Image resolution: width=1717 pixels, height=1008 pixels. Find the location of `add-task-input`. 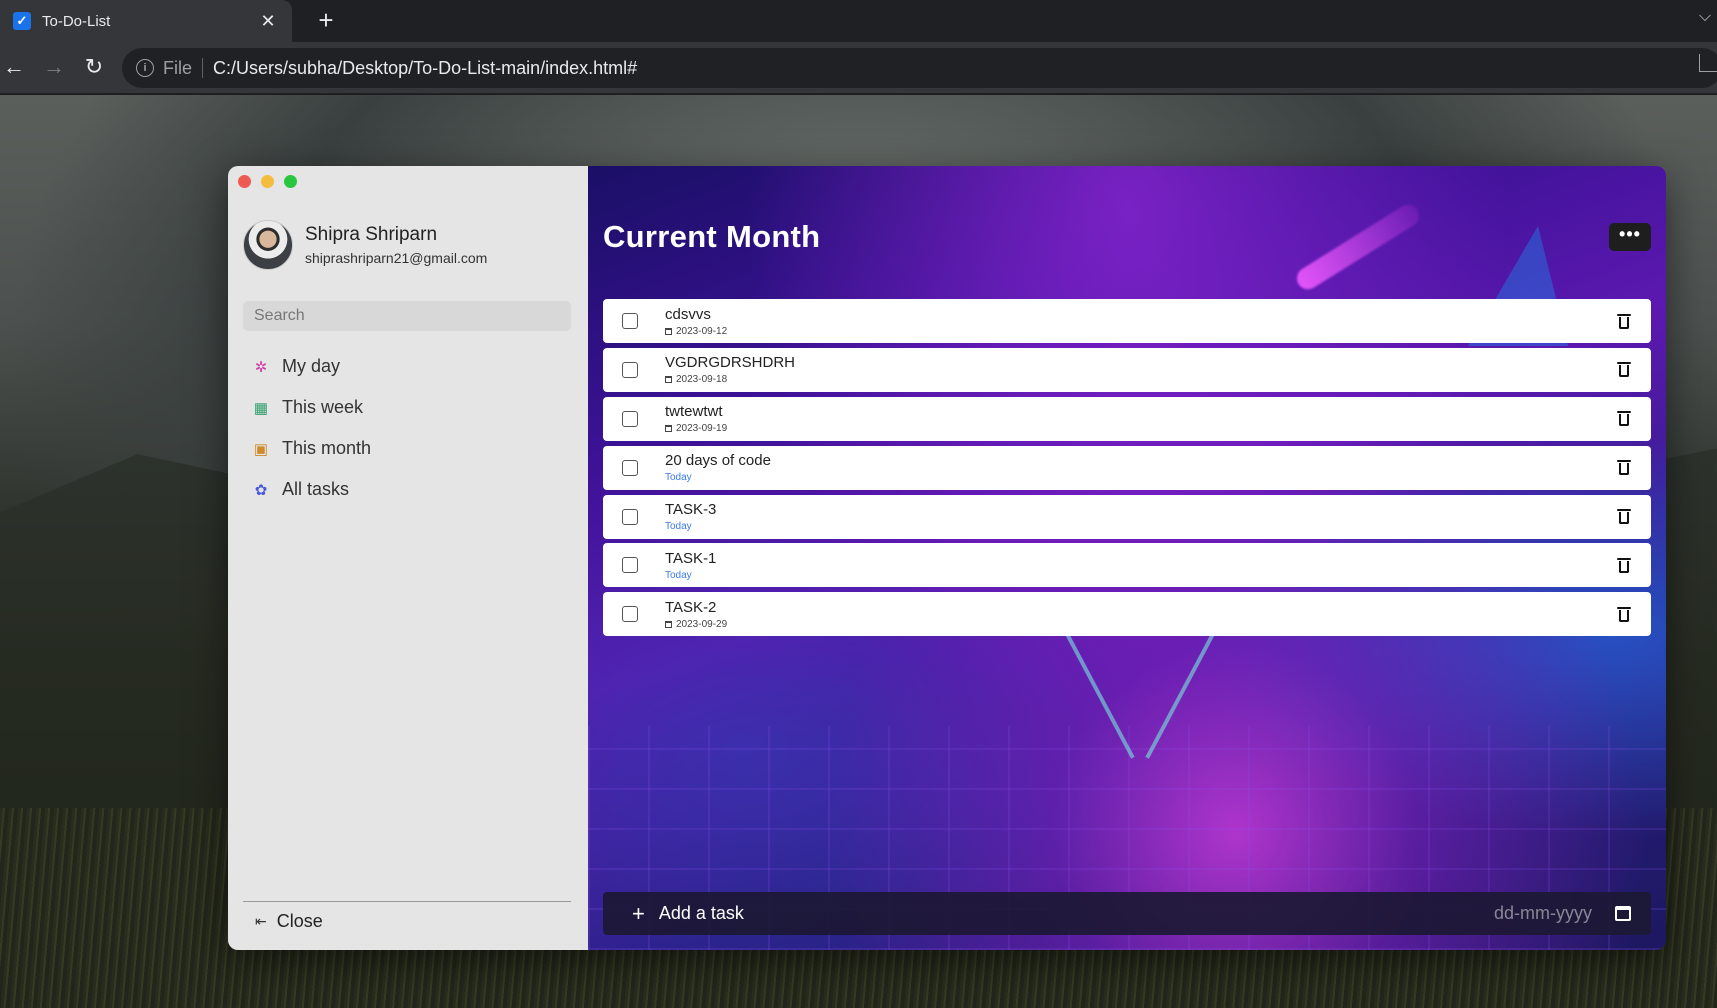

add-task-input is located at coordinates (1060, 913).